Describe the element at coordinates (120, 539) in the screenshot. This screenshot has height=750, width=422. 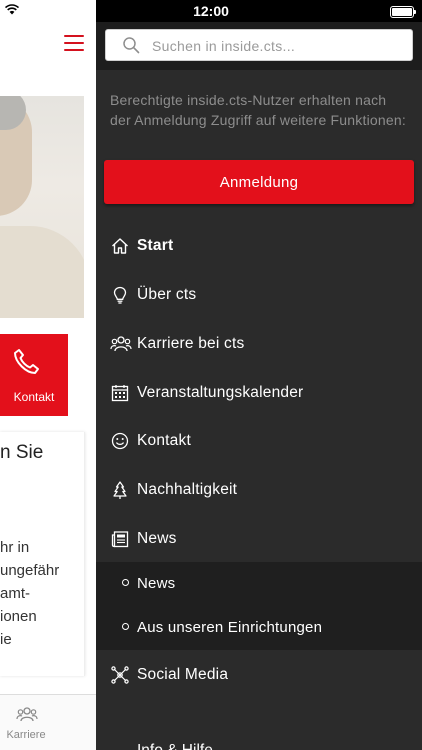
I see `newspaper-icon` at that location.